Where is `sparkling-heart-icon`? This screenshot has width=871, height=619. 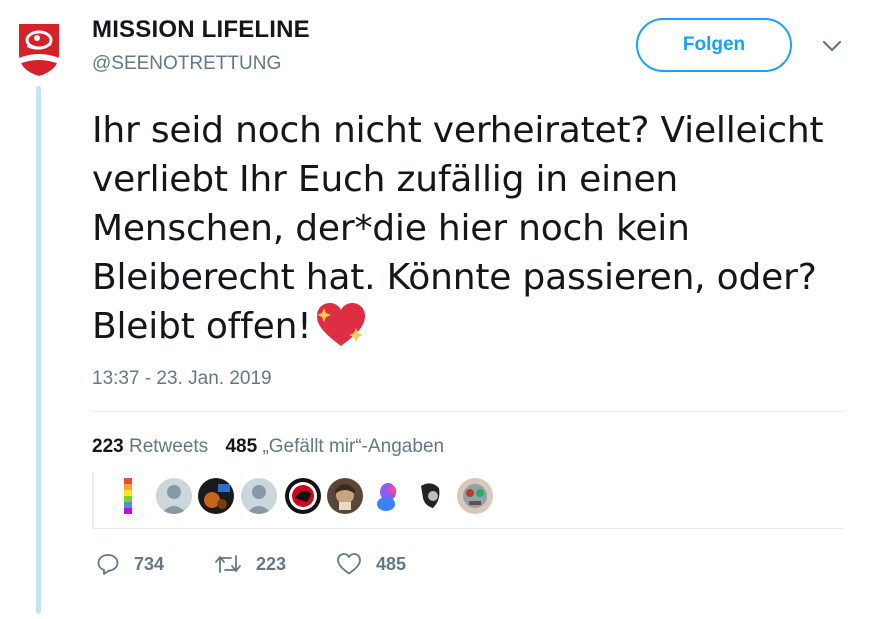
sparkling-heart-icon is located at coordinates (341, 325).